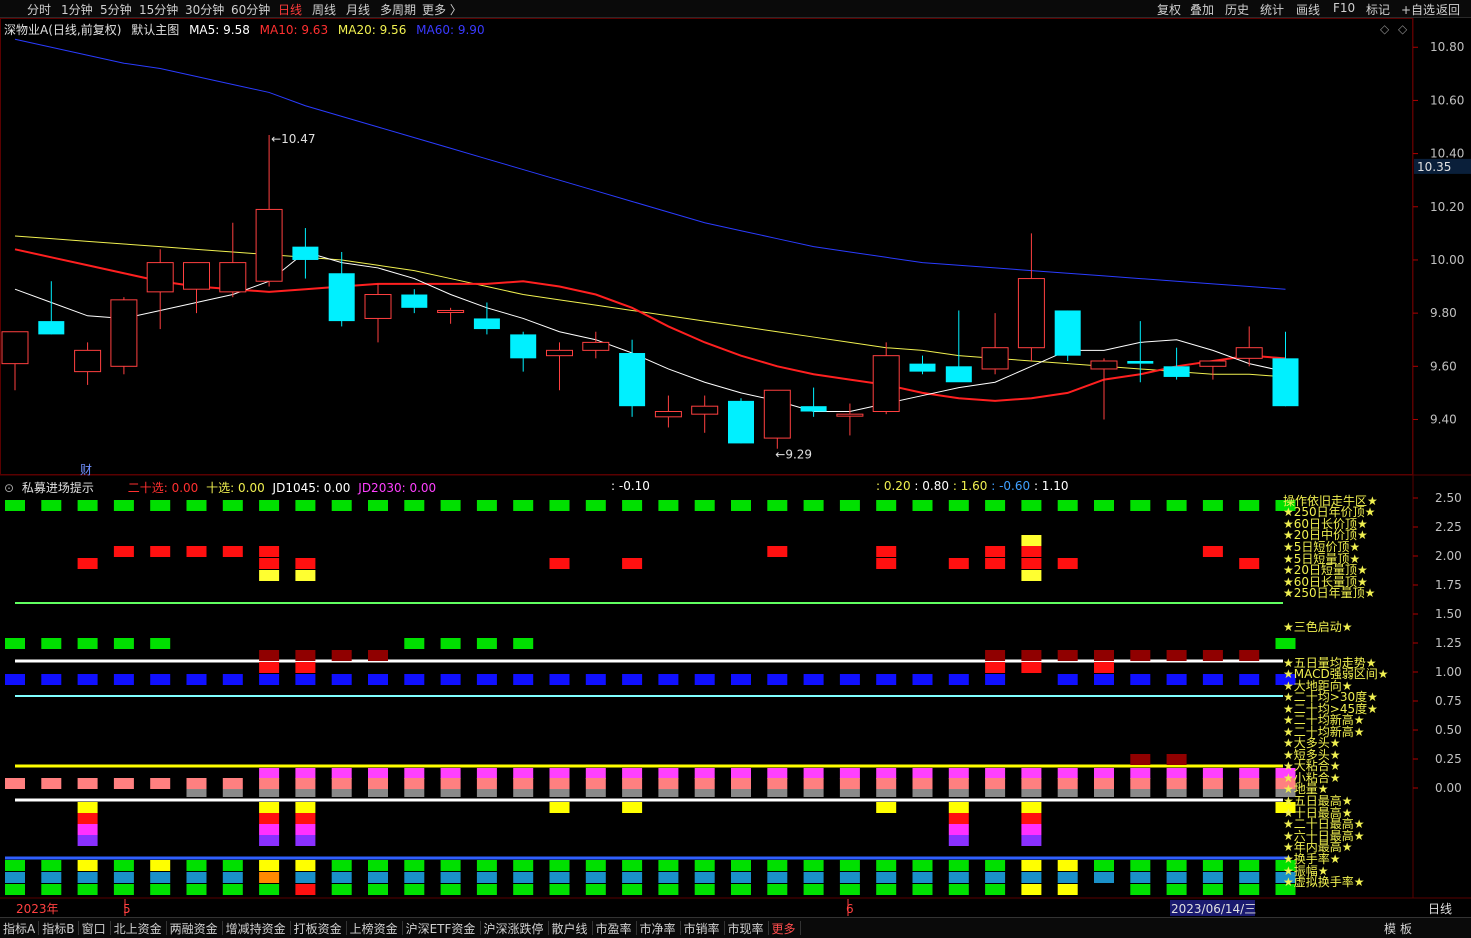 The image size is (1471, 938). I want to click on indicator-tab-4: 两融资金, so click(194, 928).